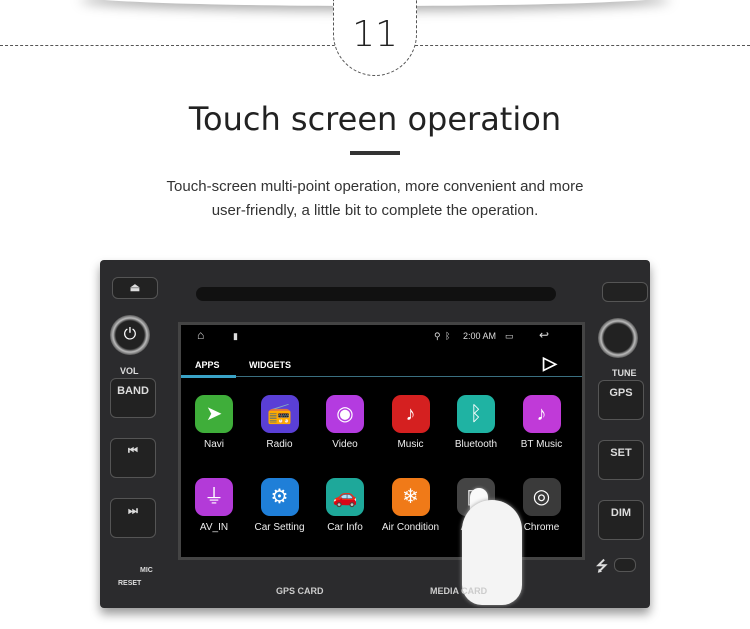  Describe the element at coordinates (345, 414) in the screenshot. I see `video-icon: ◉` at that location.